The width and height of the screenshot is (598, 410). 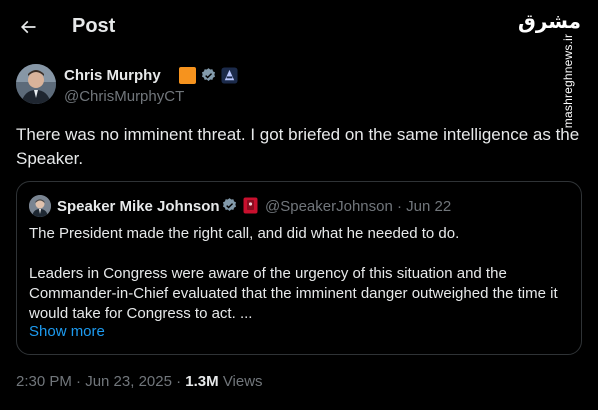 I want to click on avatar-image, so click(x=36, y=84).